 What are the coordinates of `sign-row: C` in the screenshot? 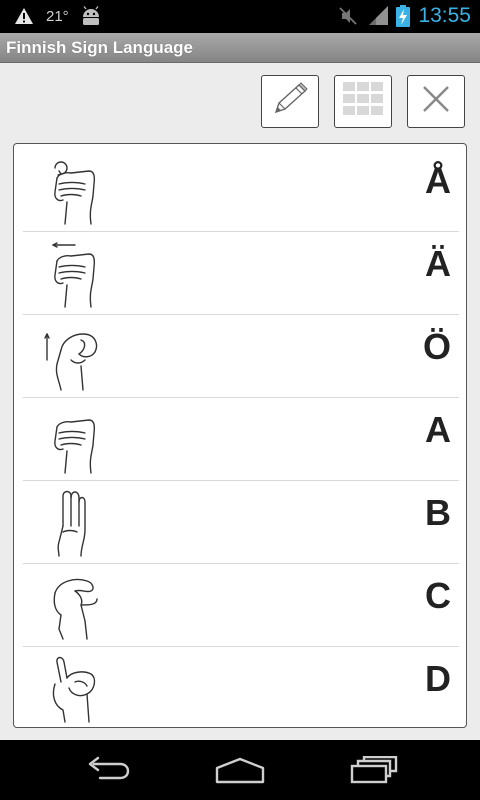 It's located at (241, 605).